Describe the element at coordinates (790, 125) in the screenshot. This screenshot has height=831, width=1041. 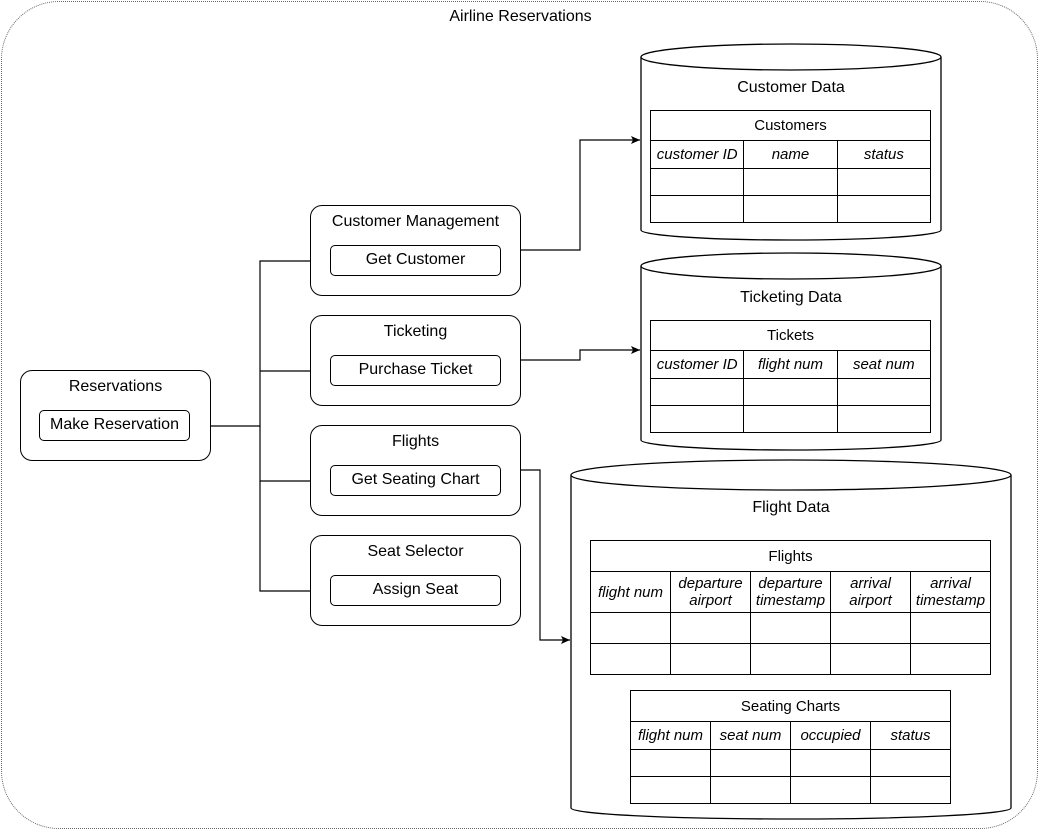
I see `table-name: Customers` at that location.